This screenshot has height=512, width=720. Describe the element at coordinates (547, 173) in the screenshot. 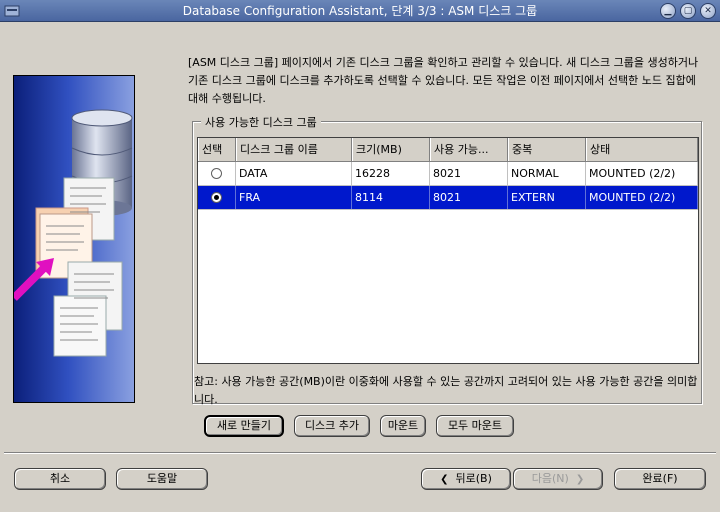

I see `cell-redundancy: NORMAL` at that location.